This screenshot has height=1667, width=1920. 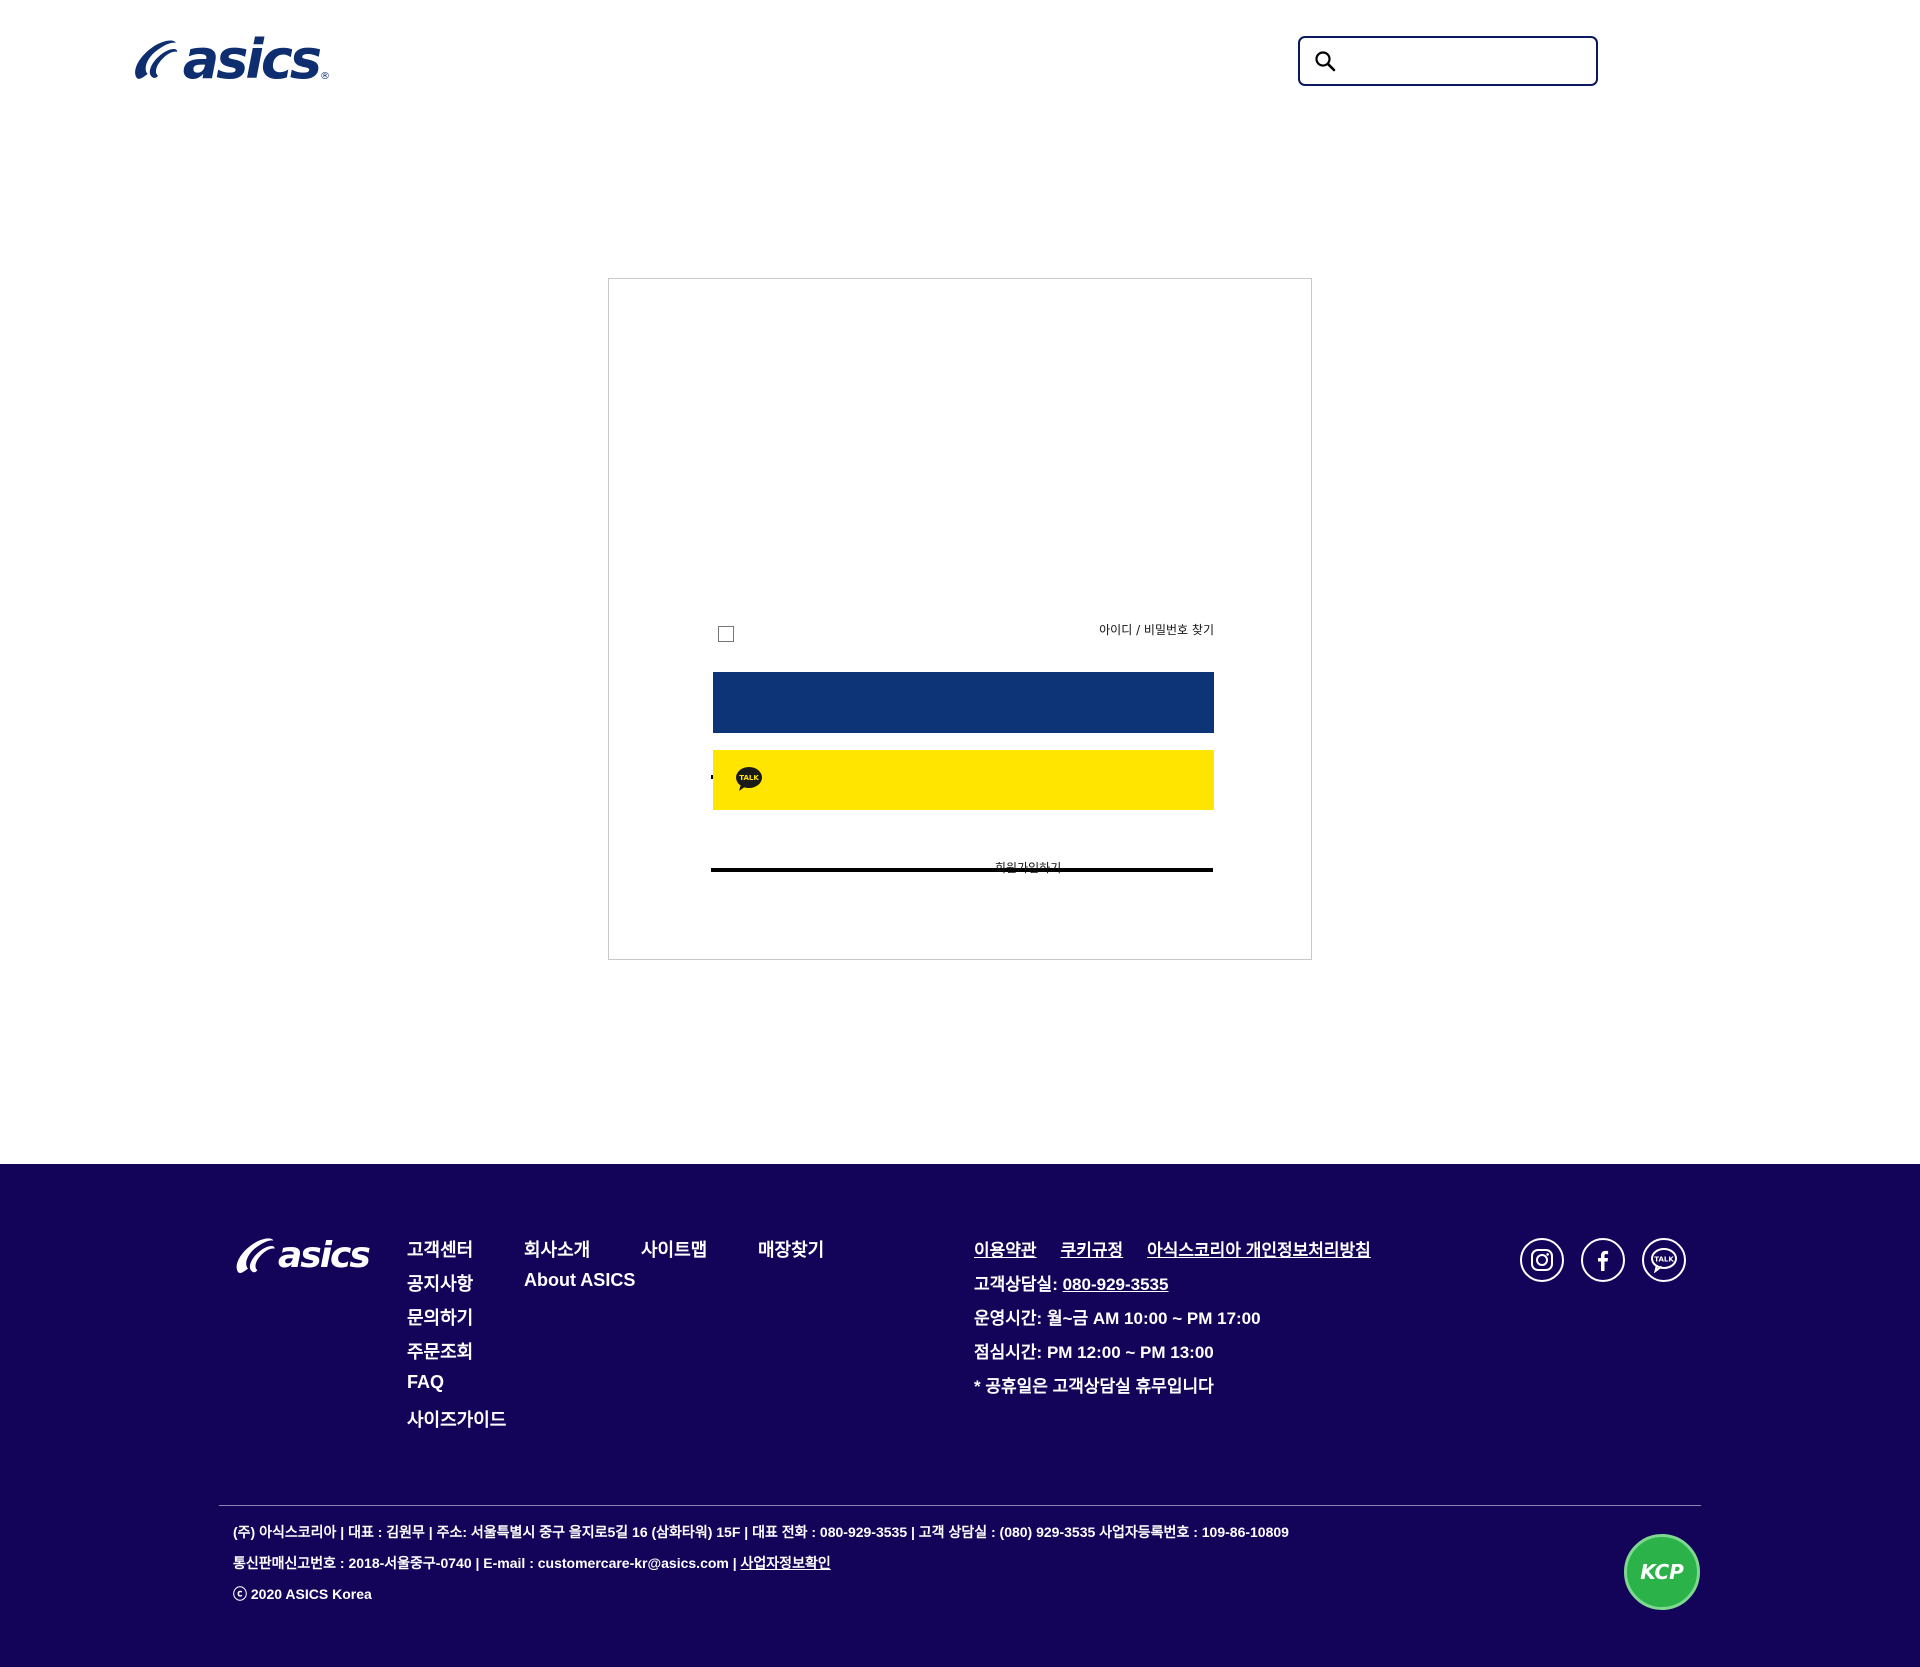 What do you see at coordinates (1028, 867) in the screenshot?
I see `sign-up-link: 회원가입하기` at bounding box center [1028, 867].